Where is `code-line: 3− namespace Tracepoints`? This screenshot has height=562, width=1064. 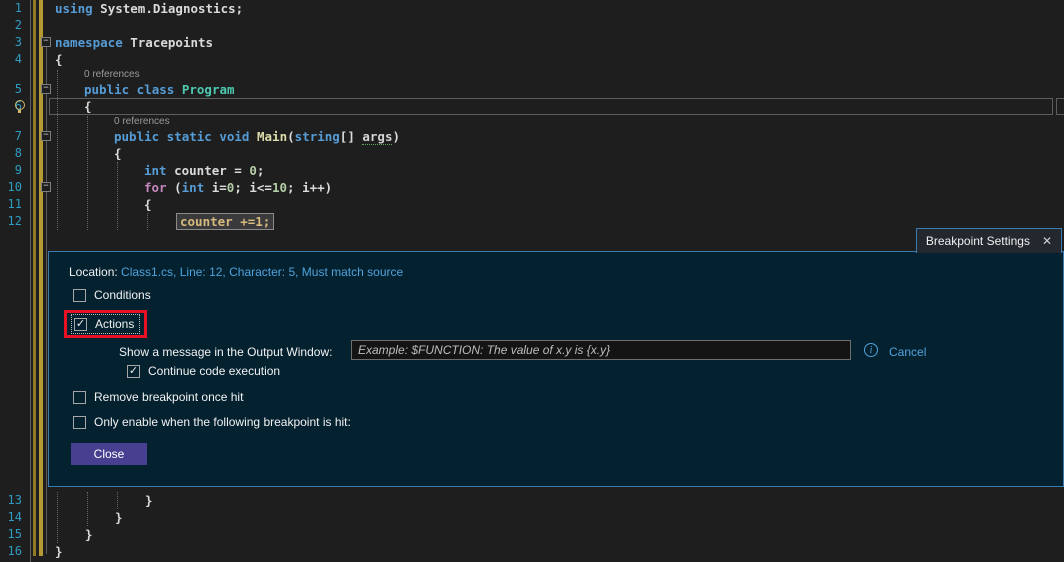 code-line: 3− namespace Tracepoints is located at coordinates (532, 42).